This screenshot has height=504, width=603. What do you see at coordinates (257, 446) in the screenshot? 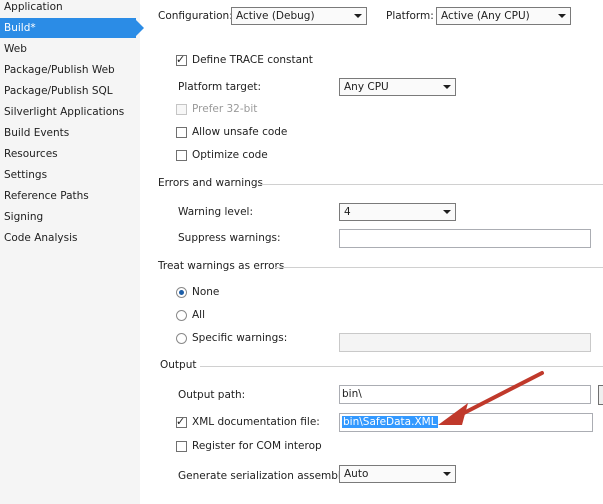
I see `com-interop-label: Register for COM interop` at bounding box center [257, 446].